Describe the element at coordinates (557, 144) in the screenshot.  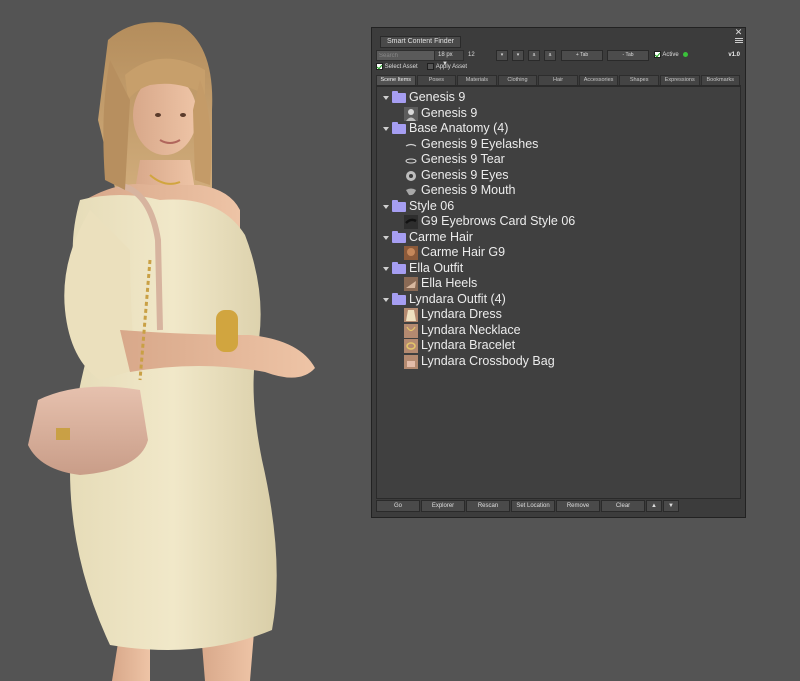
I see `tree-item-row: Genesis 9 Eyelashes` at that location.